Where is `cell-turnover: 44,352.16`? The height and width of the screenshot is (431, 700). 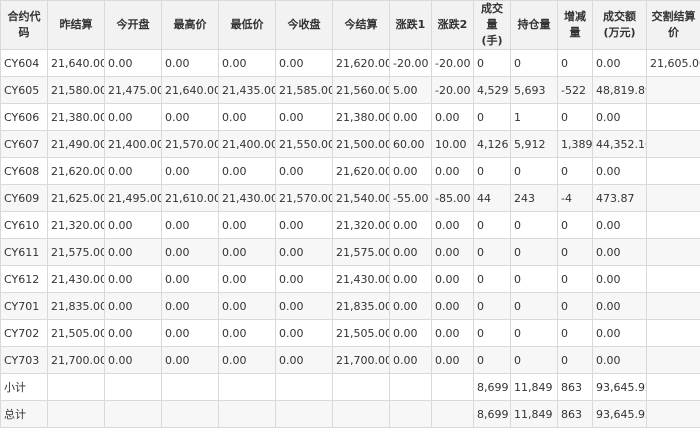
cell-turnover: 44,352.16 is located at coordinates (619, 144).